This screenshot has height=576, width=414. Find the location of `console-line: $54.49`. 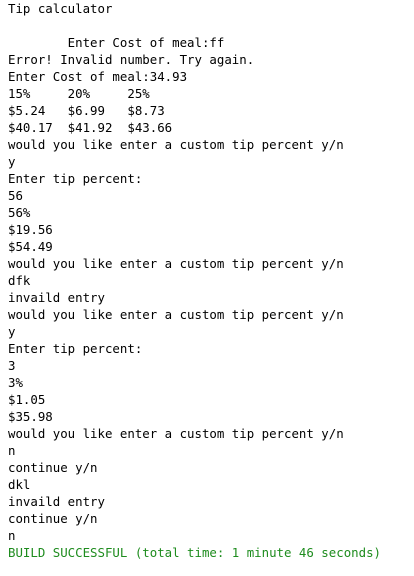

console-line: $54.49 is located at coordinates (30, 246).